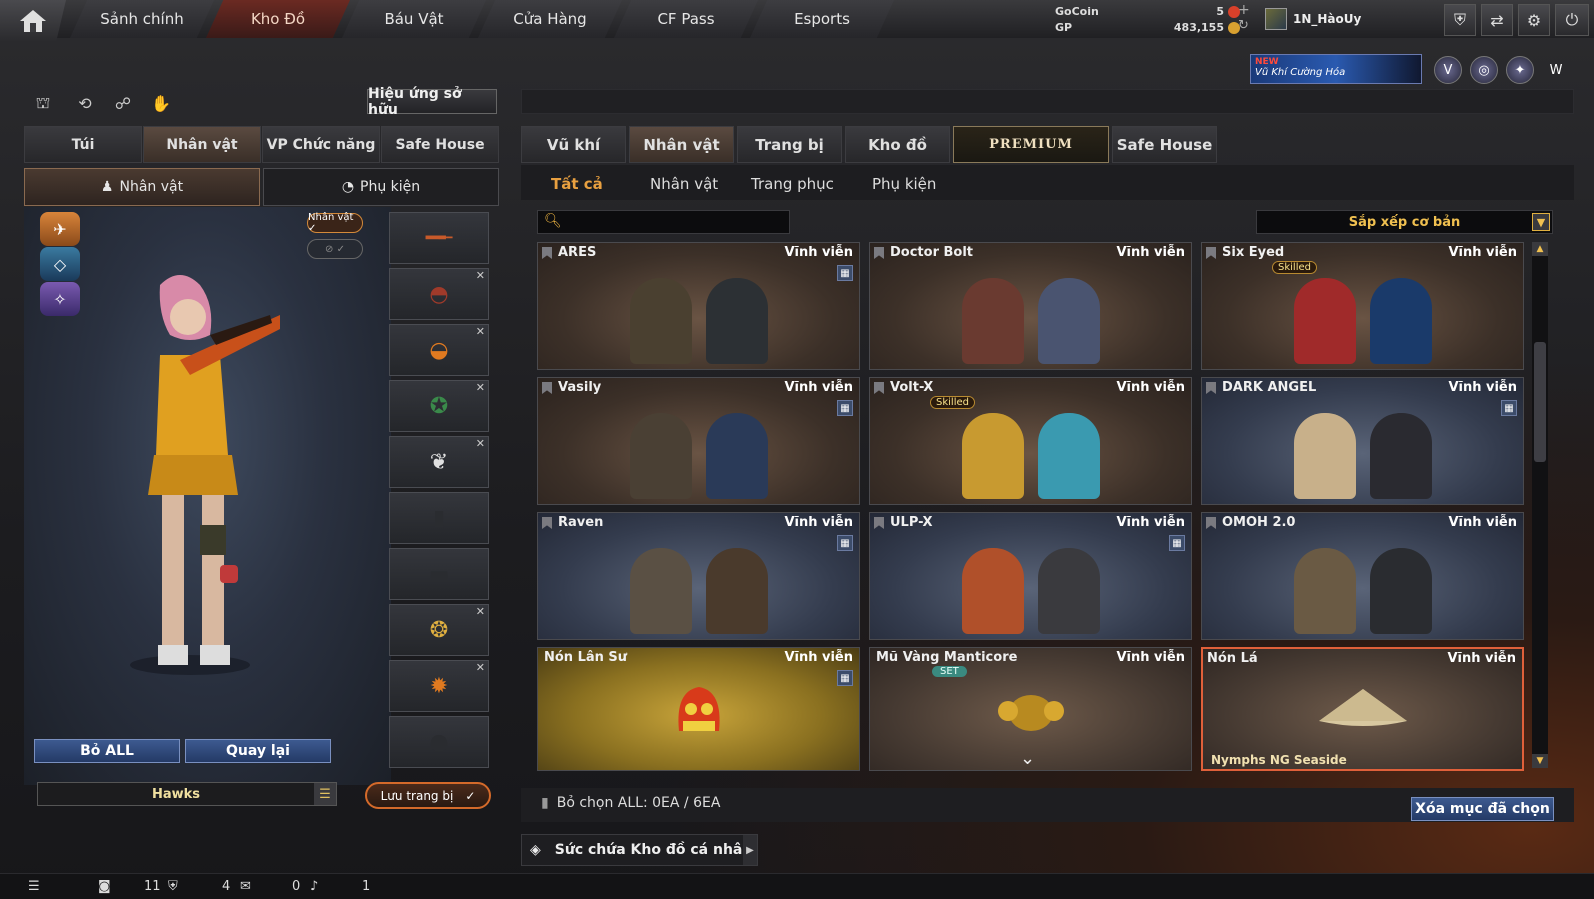 The width and height of the screenshot is (1594, 899). What do you see at coordinates (1520, 70) in the screenshot?
I see `badge-icon: ✦` at bounding box center [1520, 70].